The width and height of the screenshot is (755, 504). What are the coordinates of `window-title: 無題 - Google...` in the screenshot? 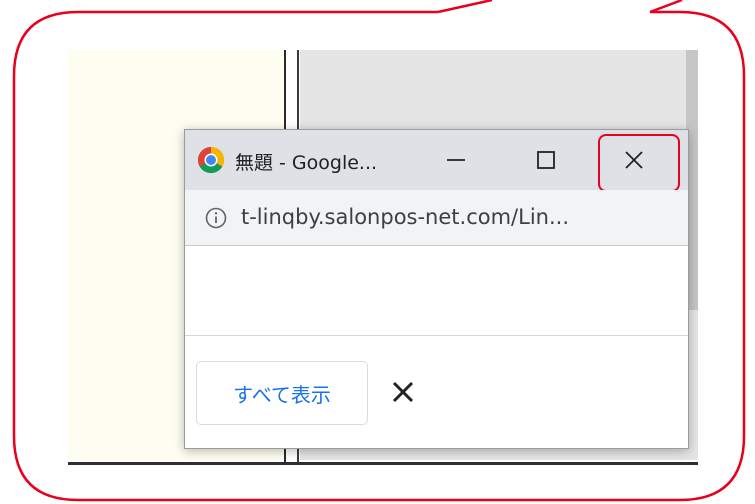 It's located at (306, 163).